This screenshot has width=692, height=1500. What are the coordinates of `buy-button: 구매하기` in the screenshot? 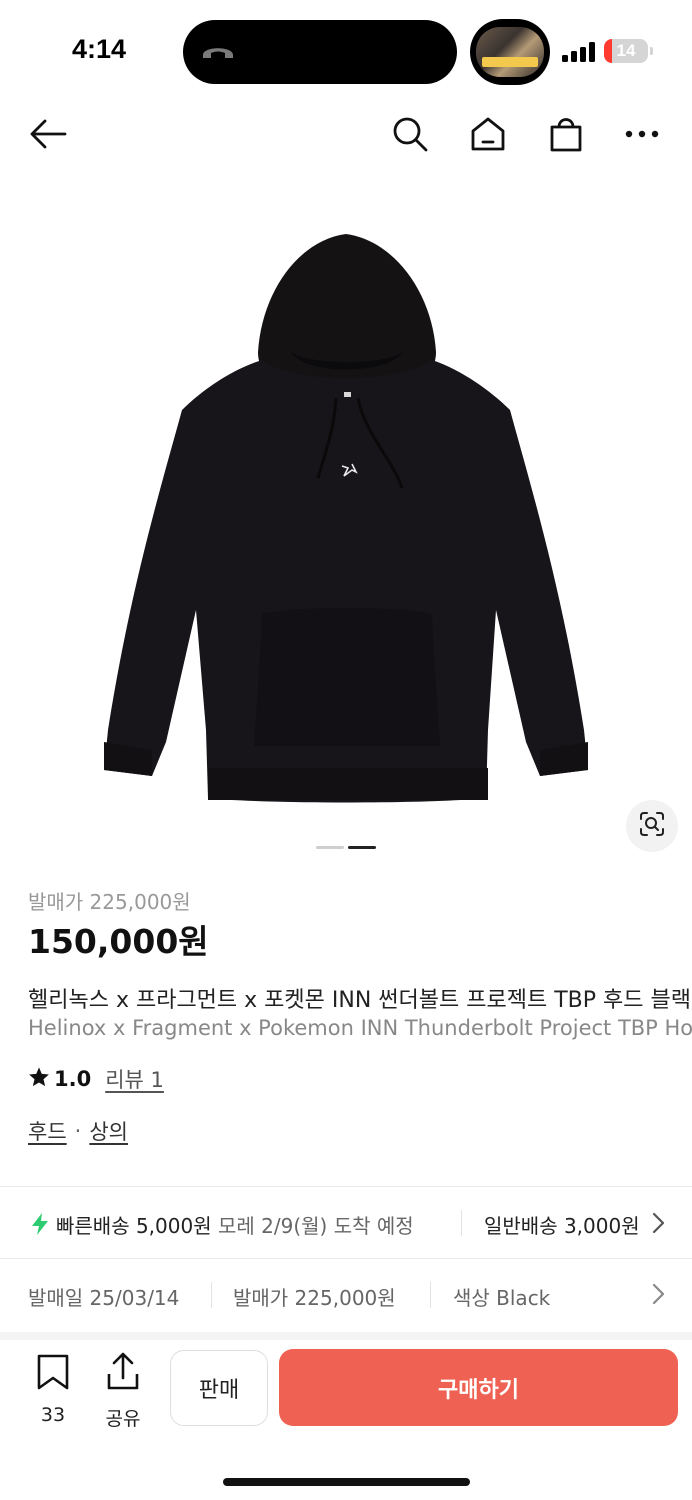 It's located at (478, 1387).